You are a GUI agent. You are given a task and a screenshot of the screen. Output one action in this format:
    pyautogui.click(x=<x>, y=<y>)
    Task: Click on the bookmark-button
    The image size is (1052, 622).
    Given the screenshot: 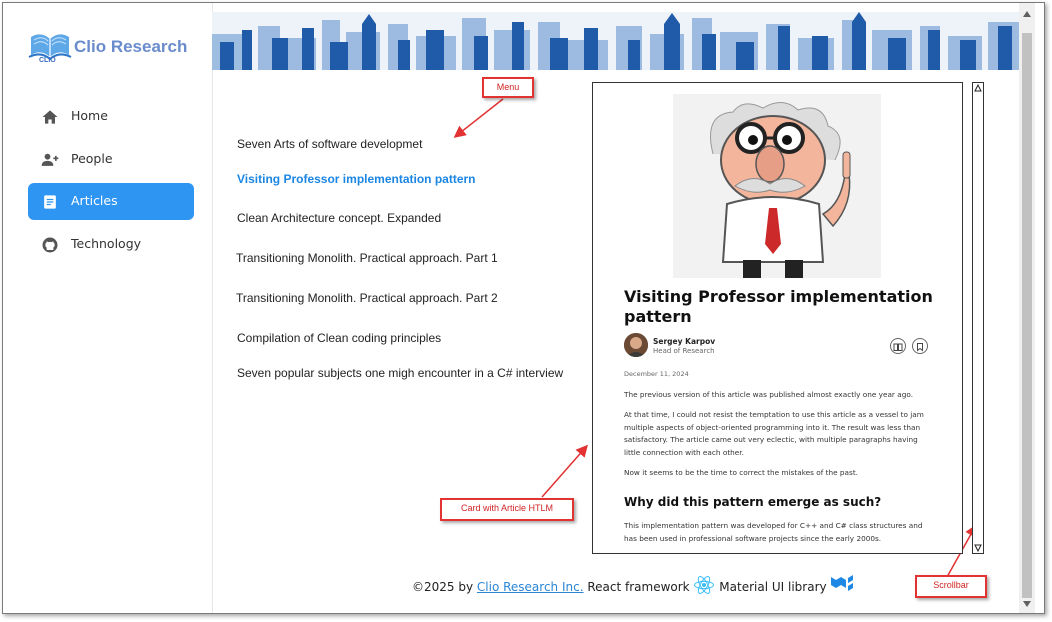 What is the action you would take?
    pyautogui.click(x=920, y=346)
    